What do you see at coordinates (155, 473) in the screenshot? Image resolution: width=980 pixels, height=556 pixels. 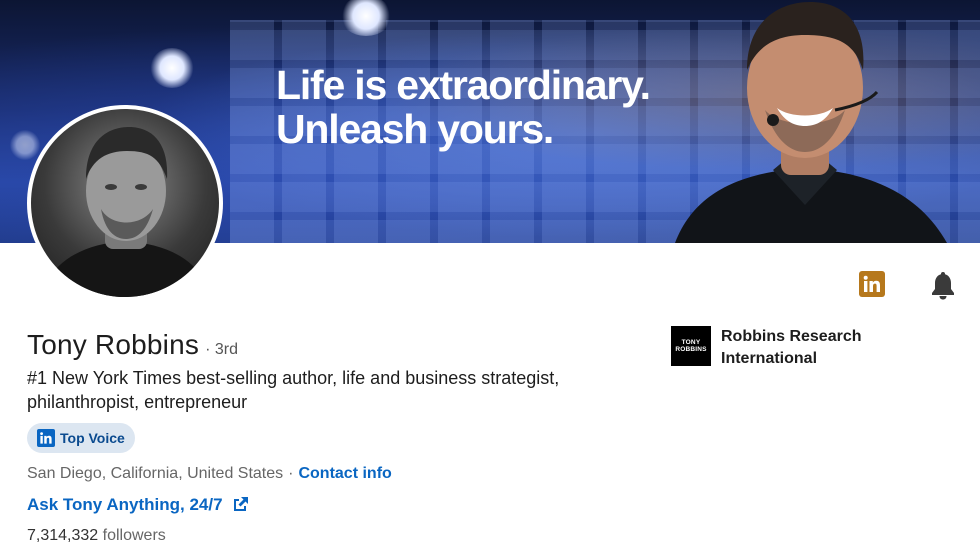 I see `profile-location: San Diego, California, United States` at bounding box center [155, 473].